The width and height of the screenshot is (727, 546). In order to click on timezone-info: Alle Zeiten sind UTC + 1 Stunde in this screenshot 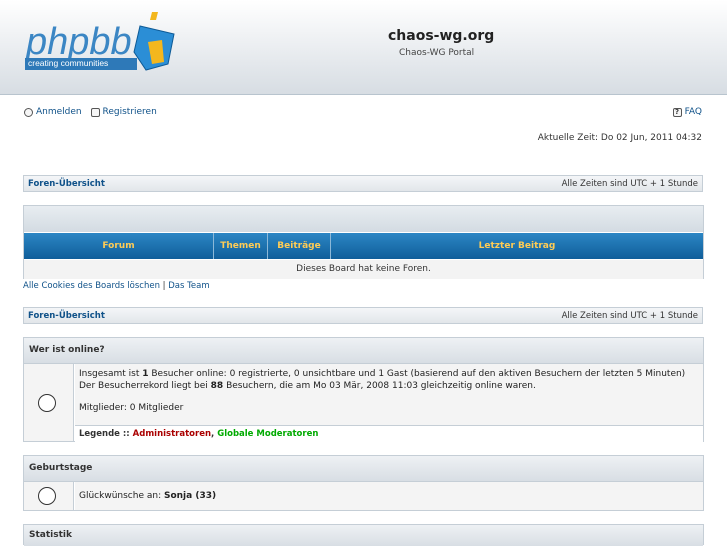, I will do `click(629, 184)`.